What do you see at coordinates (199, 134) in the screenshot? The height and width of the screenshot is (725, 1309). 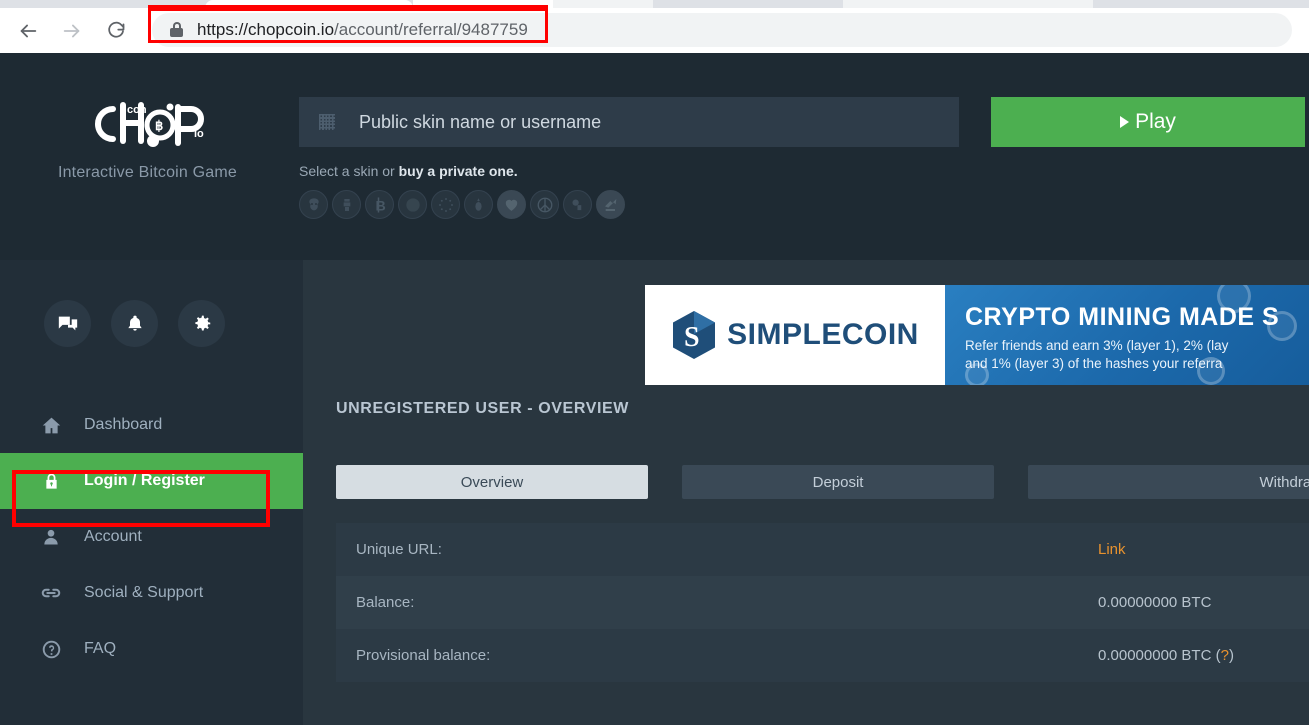 I see `svg-text: io` at bounding box center [199, 134].